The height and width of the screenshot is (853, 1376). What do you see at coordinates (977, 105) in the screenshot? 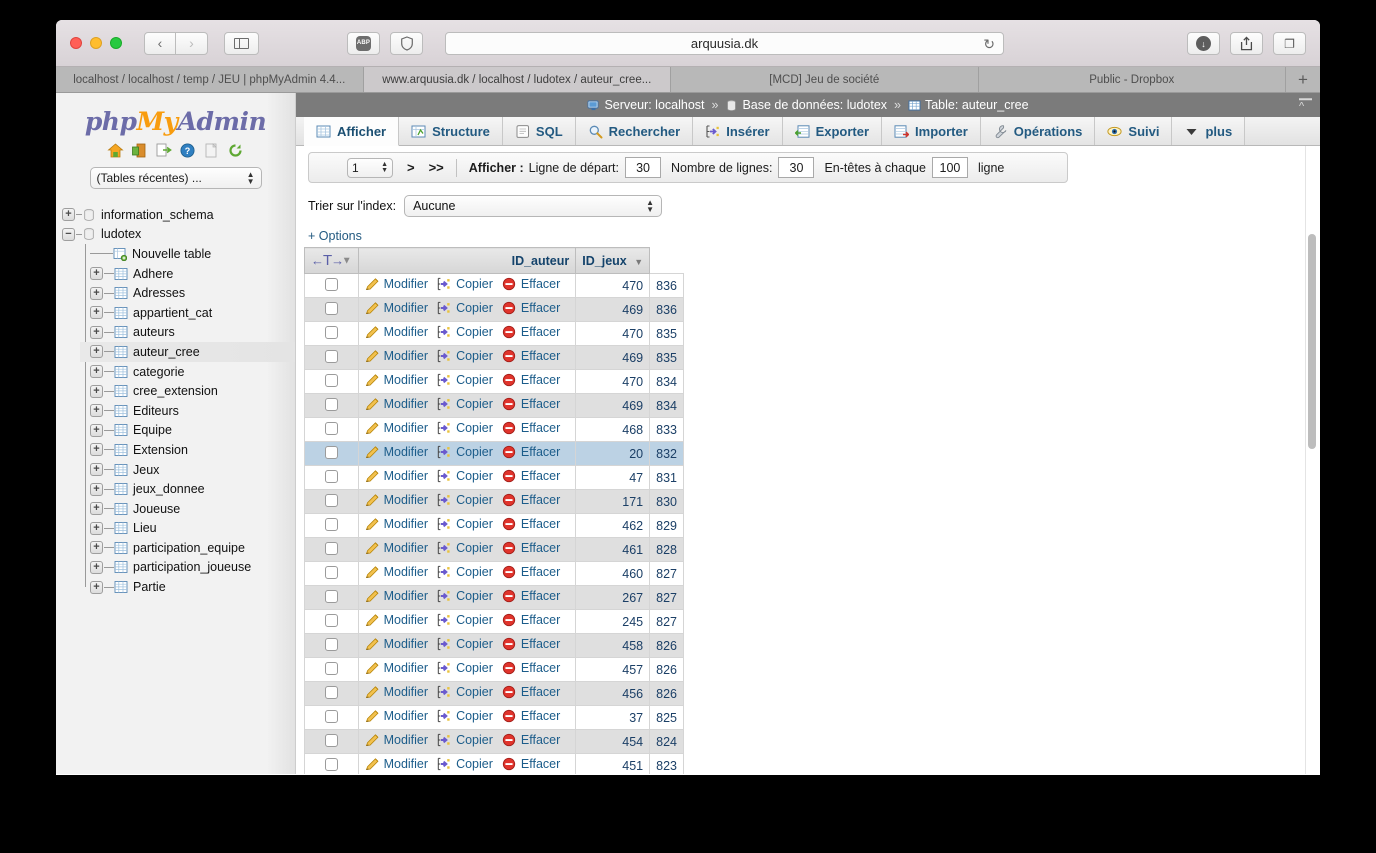
I see `breadcrumb-table: Table: auteur_cree` at bounding box center [977, 105].